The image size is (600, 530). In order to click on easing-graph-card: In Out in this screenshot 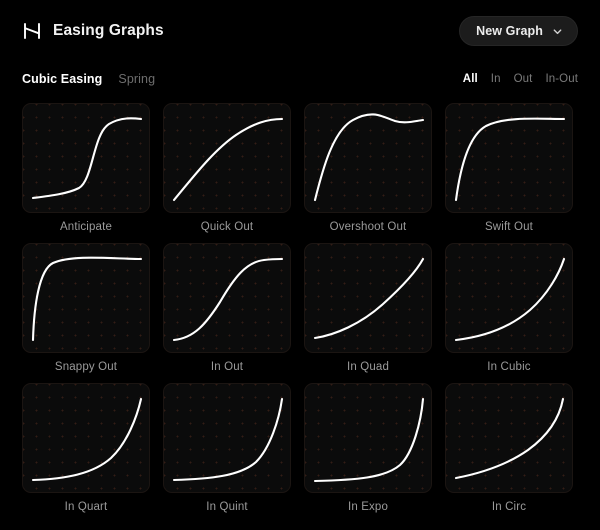, I will do `click(227, 308)`.